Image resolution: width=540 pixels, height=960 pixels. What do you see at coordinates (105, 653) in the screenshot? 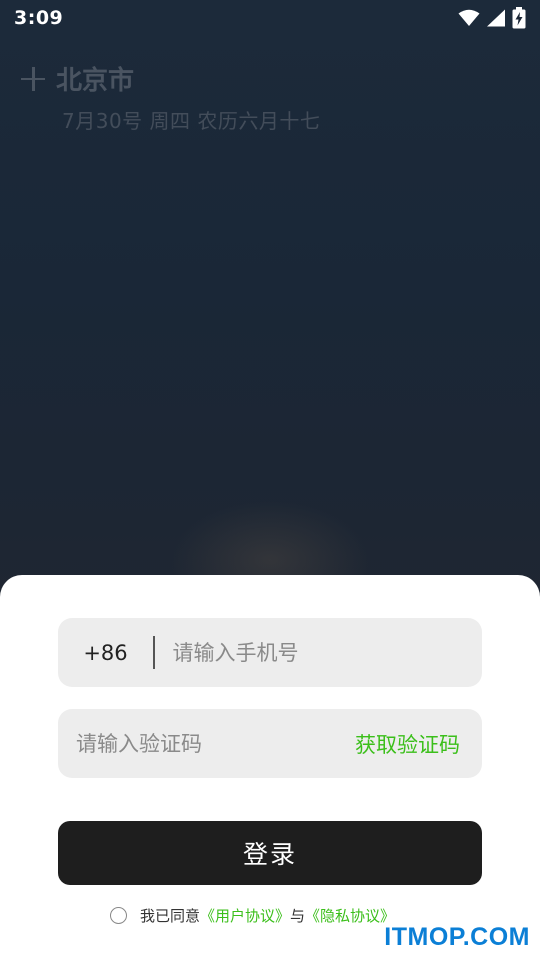
I see `country-code: +86` at bounding box center [105, 653].